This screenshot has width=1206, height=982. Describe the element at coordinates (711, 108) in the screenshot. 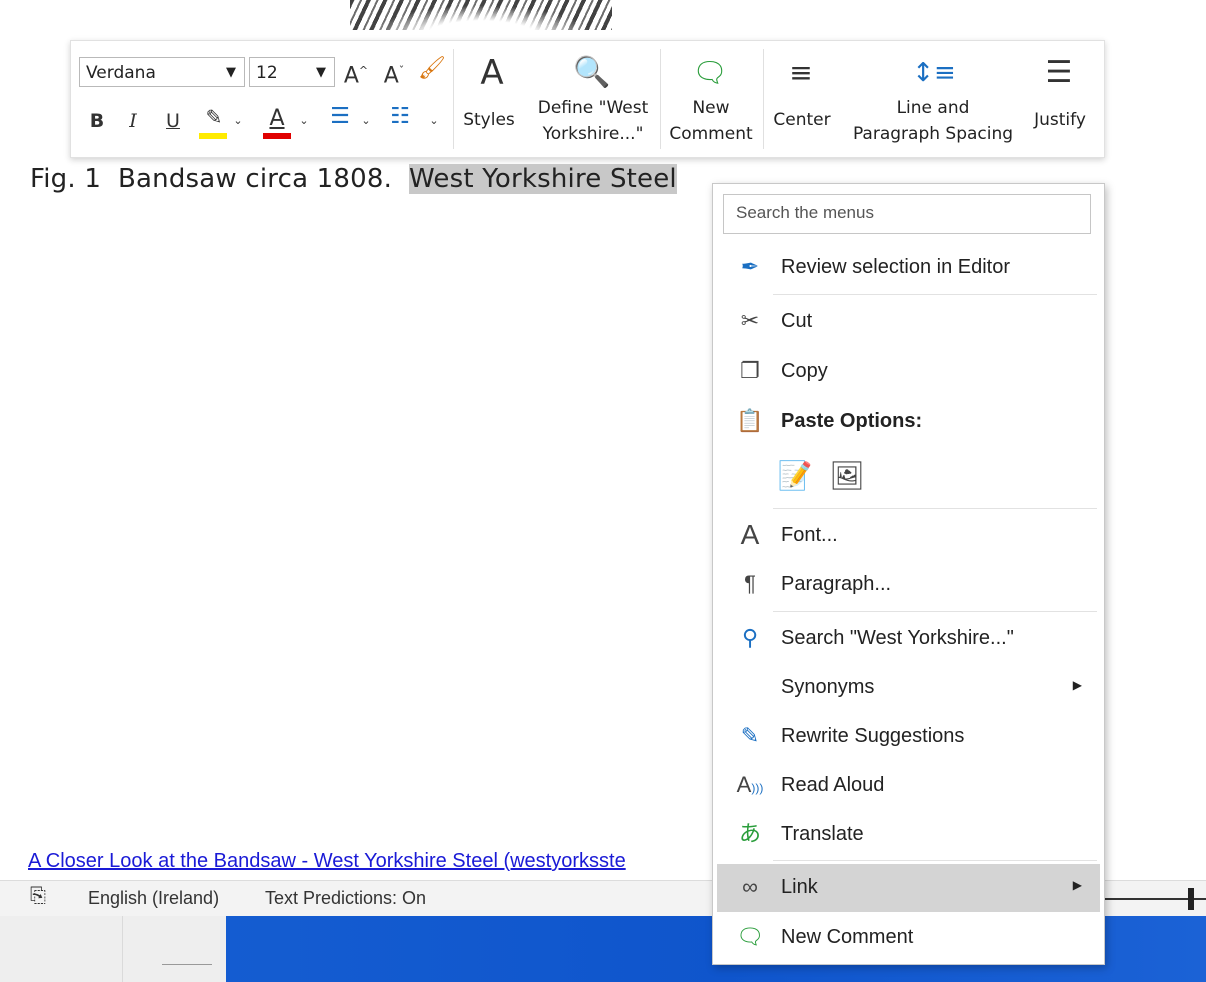

I see `new-comment-line1: New` at that location.